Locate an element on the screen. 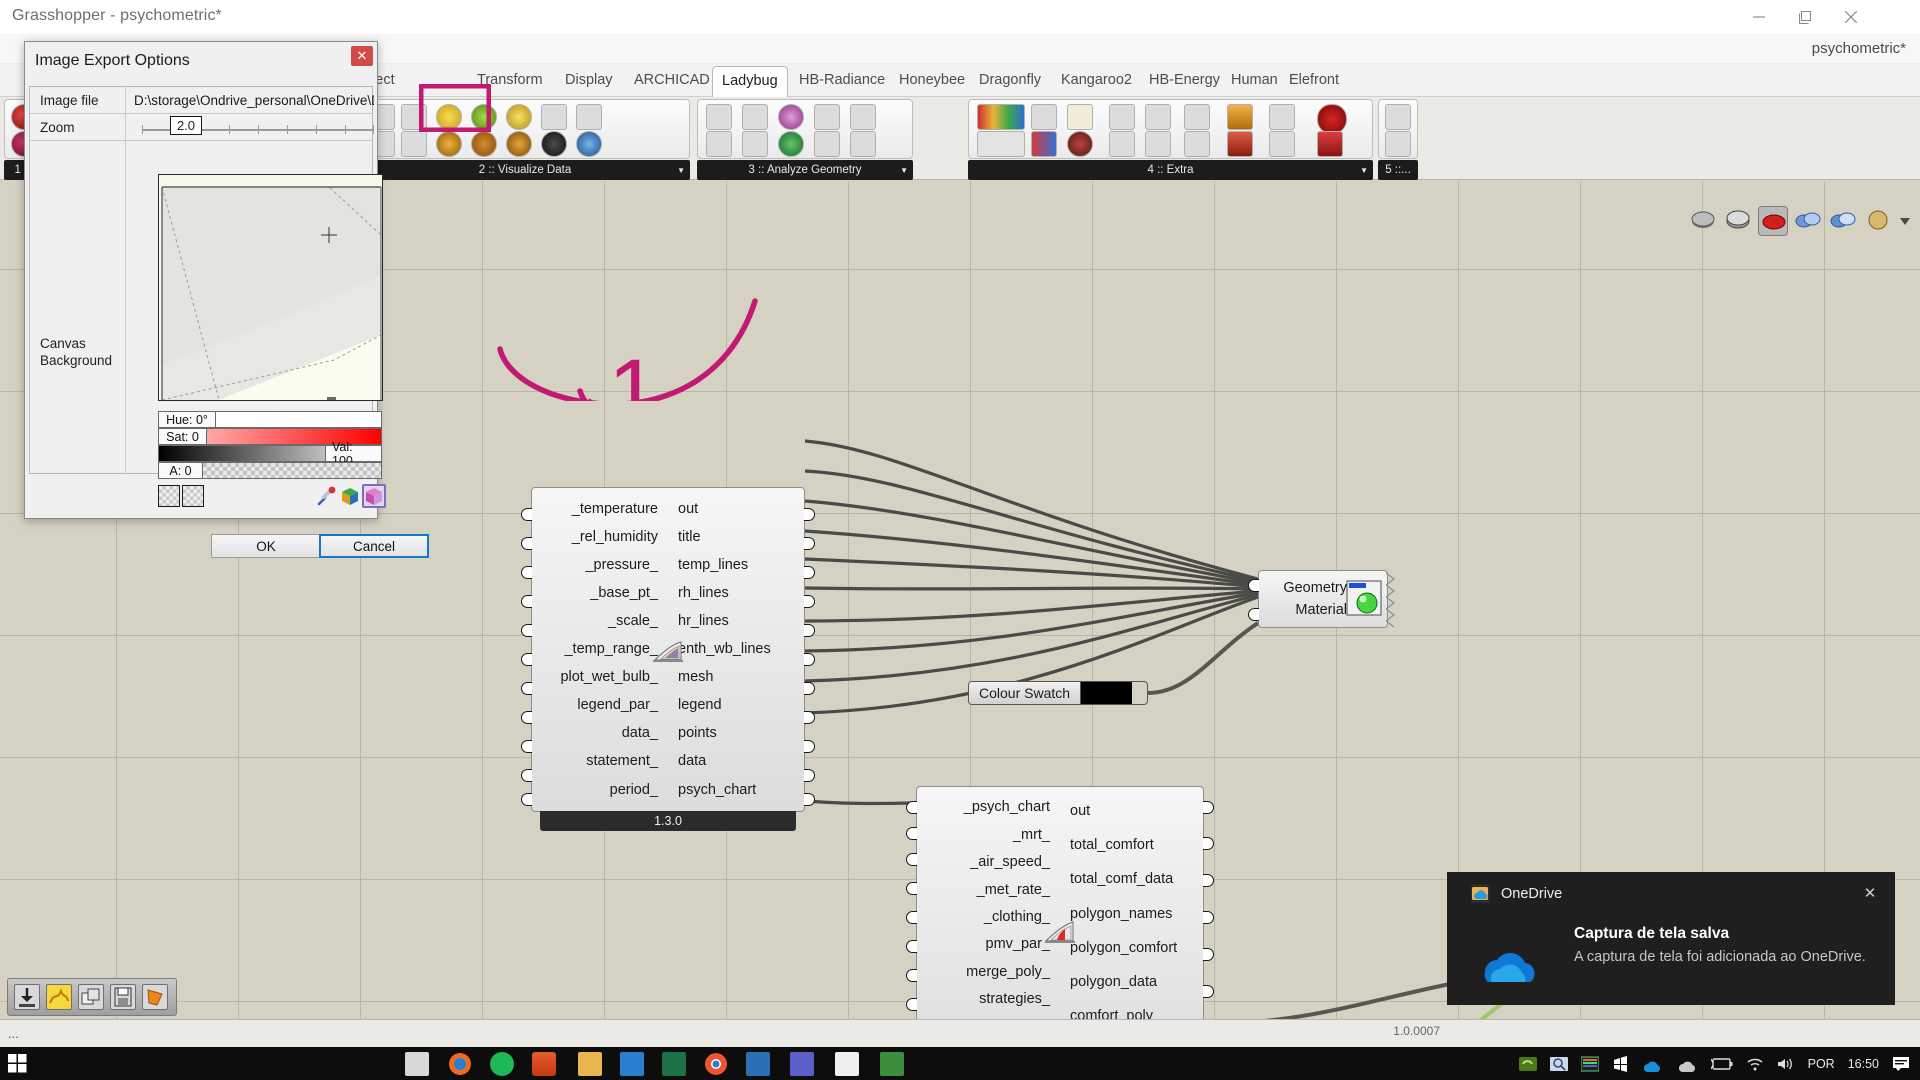 This screenshot has height=1080, width=1920. tab-display: Display is located at coordinates (589, 82).